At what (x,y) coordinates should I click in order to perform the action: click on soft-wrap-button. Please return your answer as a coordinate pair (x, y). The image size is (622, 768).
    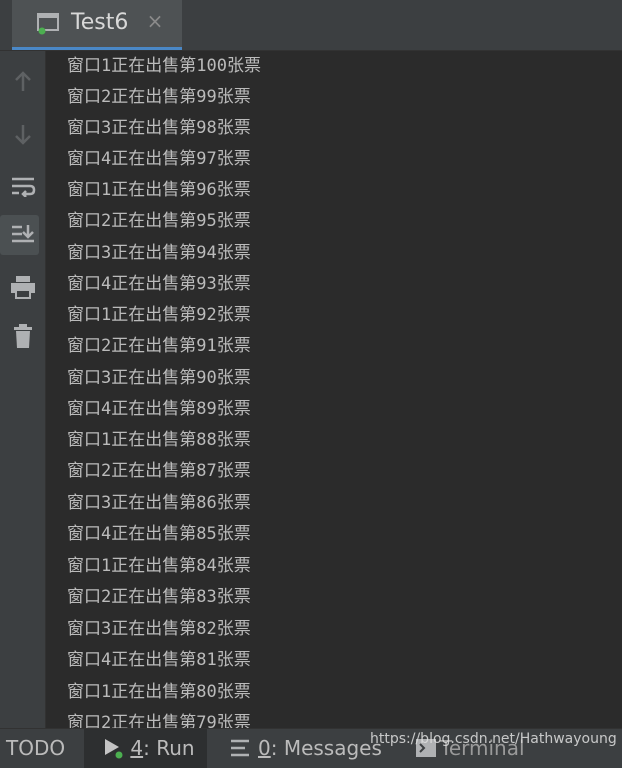
    Looking at the image, I should click on (22, 186).